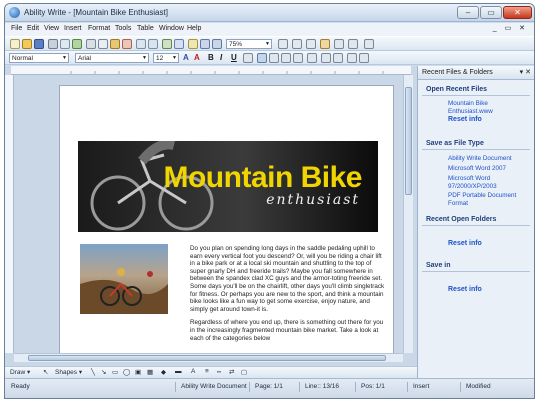 This screenshot has height=402, width=540. What do you see at coordinates (65, 44) in the screenshot?
I see `print-preview-icon` at bounding box center [65, 44].